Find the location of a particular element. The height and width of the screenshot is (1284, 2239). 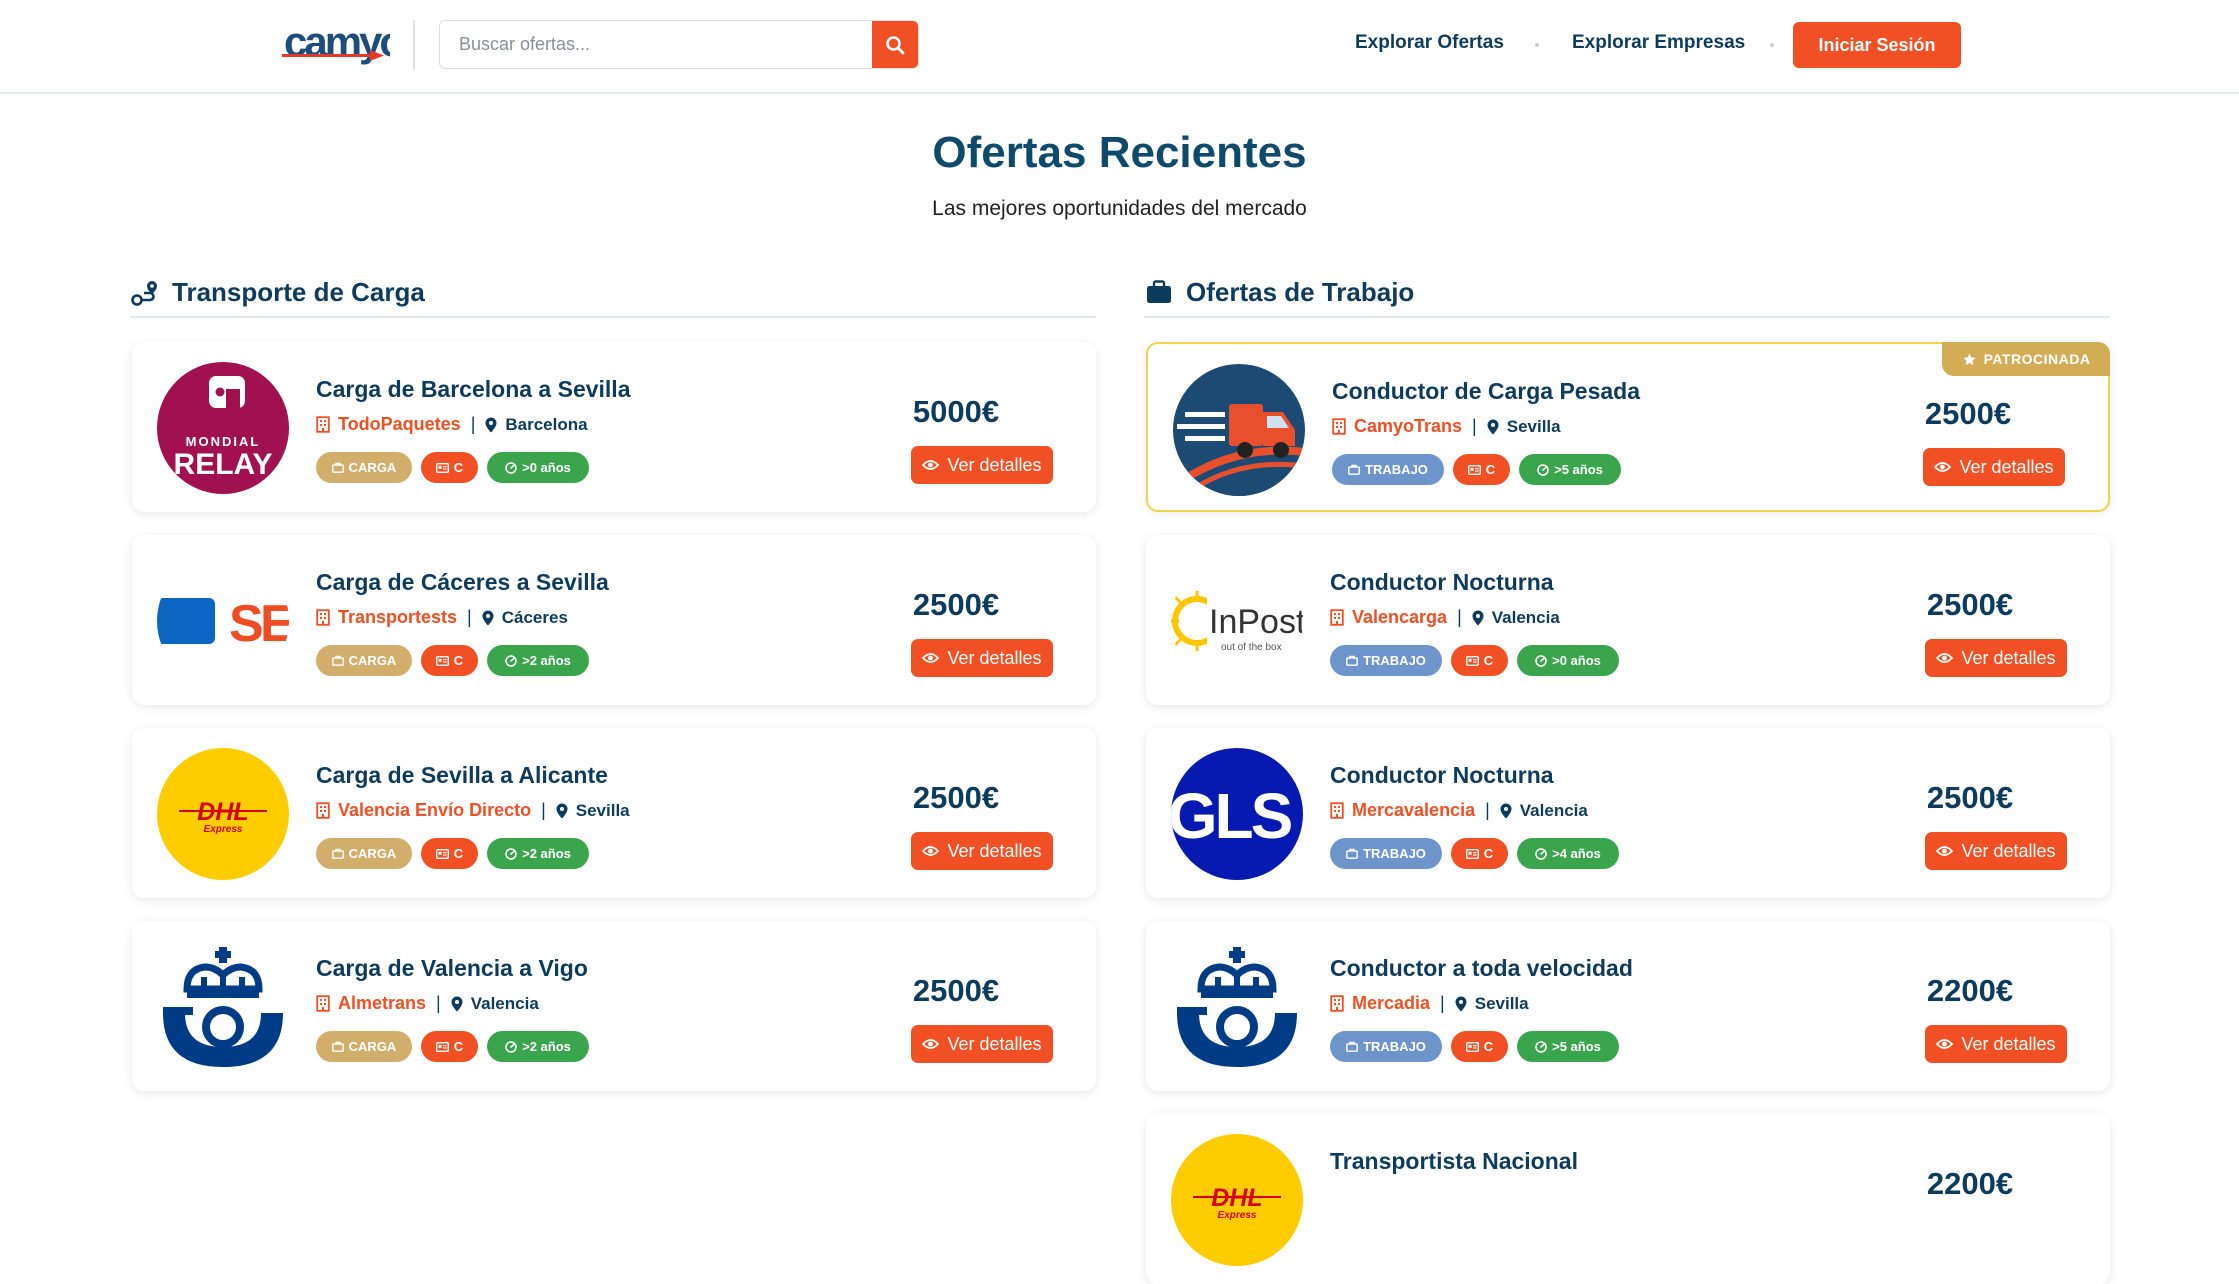

offer-price: 2500€ is located at coordinates (1968, 413).